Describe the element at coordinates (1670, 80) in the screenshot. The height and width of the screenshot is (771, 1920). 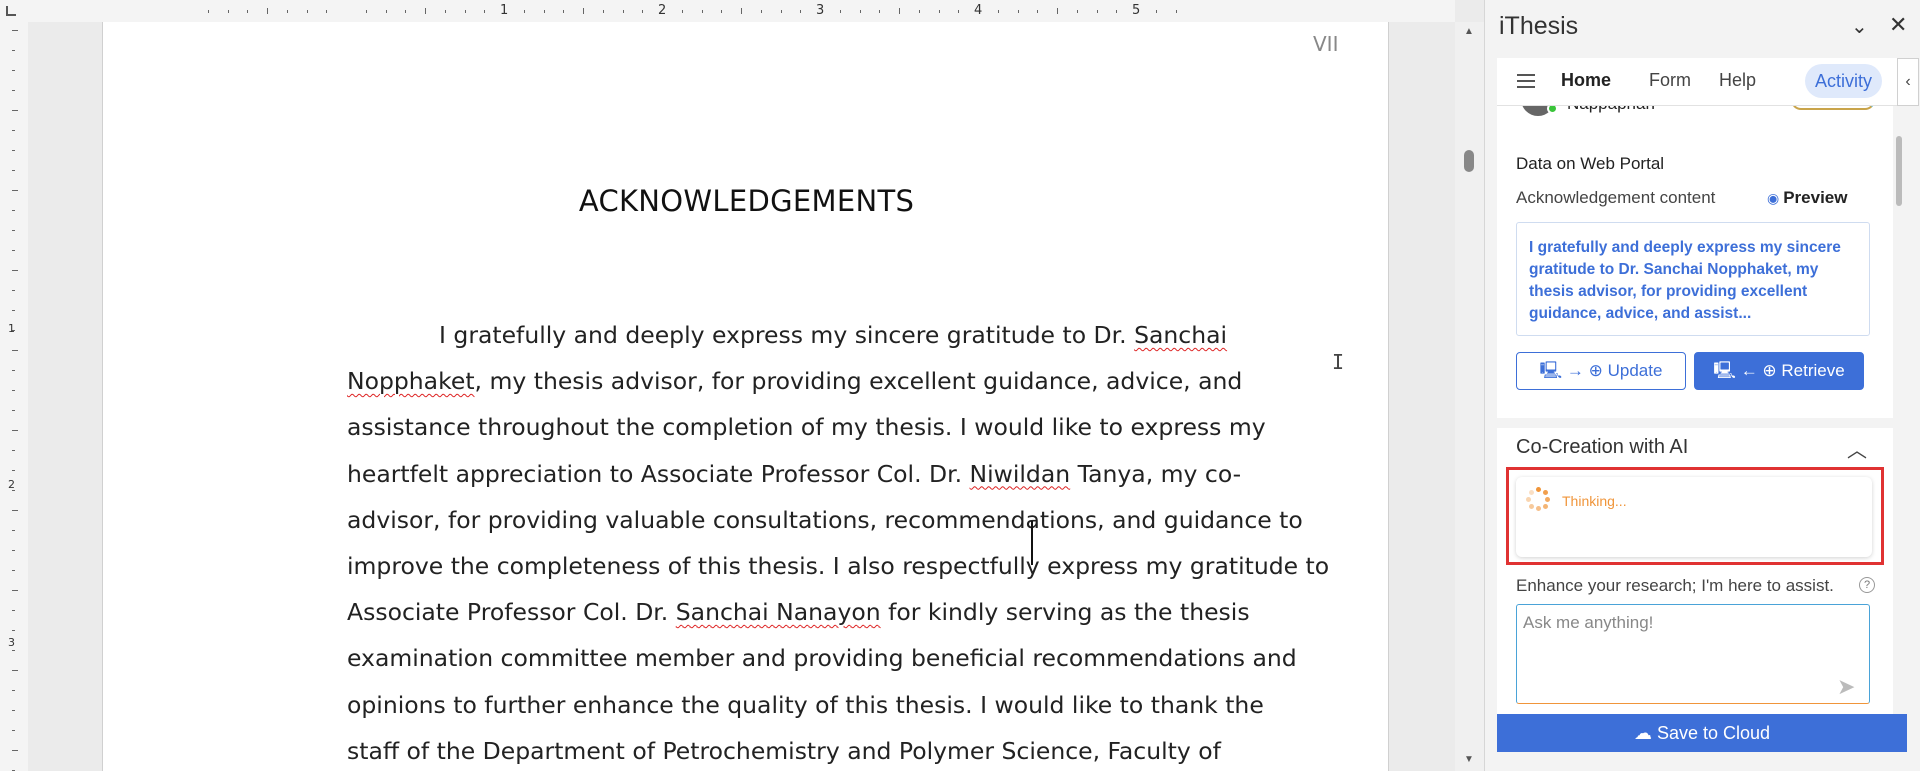
I see `tab-form: Form` at that location.